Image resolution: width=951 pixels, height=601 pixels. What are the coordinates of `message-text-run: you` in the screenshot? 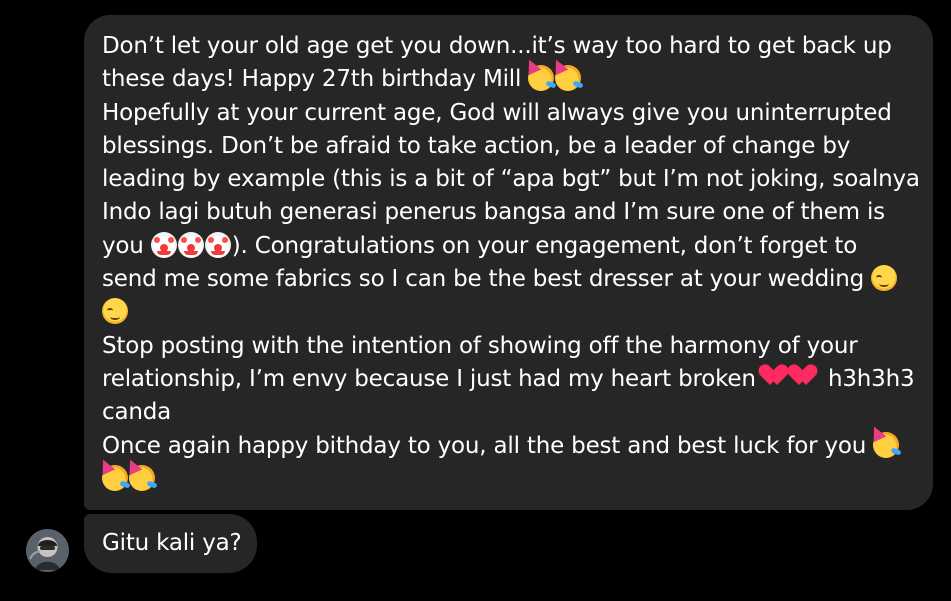 It's located at (126, 245).